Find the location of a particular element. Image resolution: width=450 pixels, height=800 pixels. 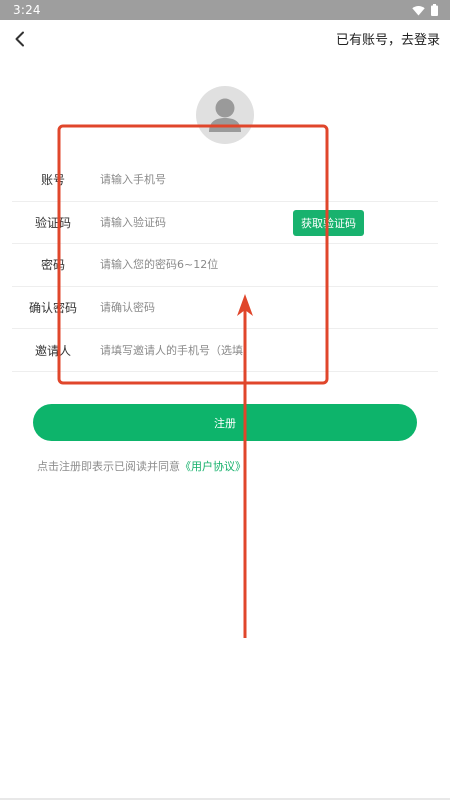

agreement-text: 点击注册即表示已阅读并同意《用户协议》 is located at coordinates (141, 466).